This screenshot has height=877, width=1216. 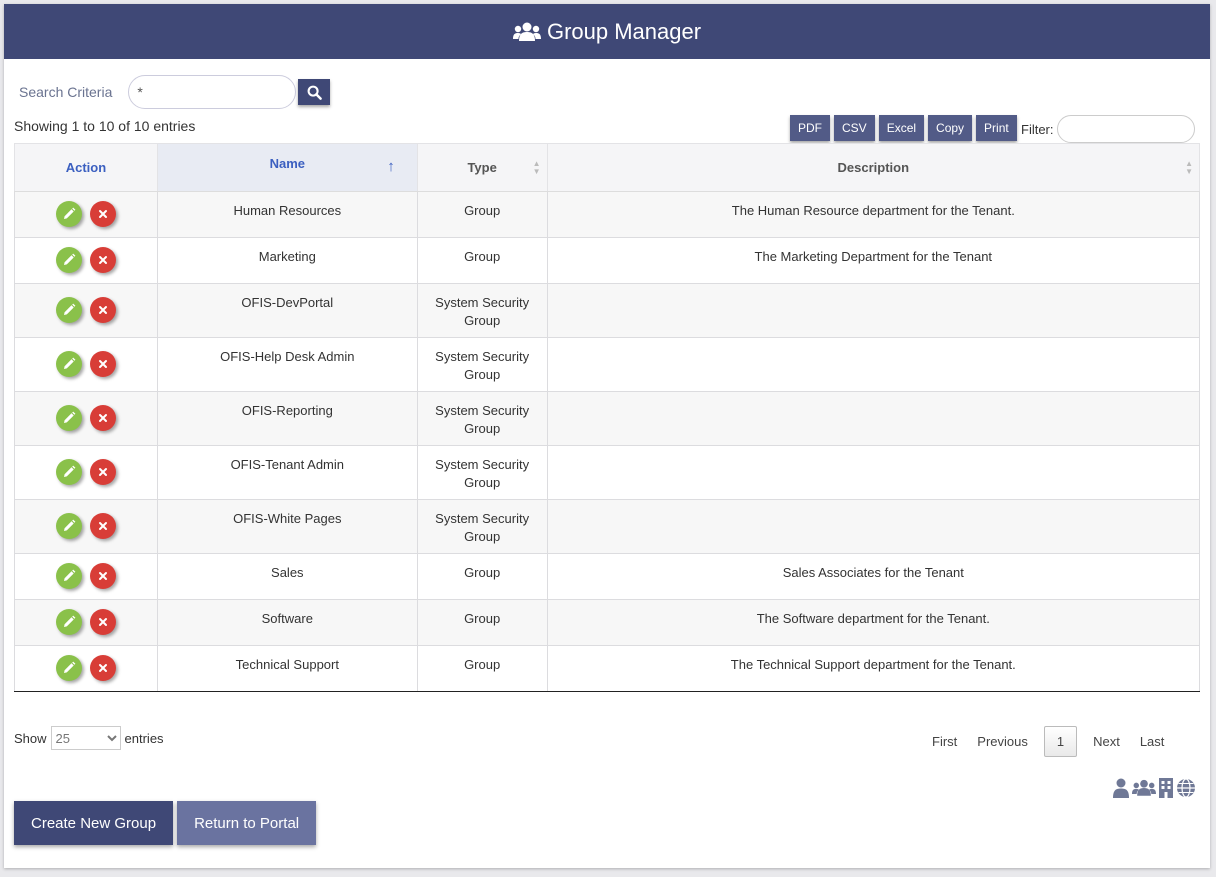 What do you see at coordinates (212, 92) in the screenshot?
I see `search-input` at bounding box center [212, 92].